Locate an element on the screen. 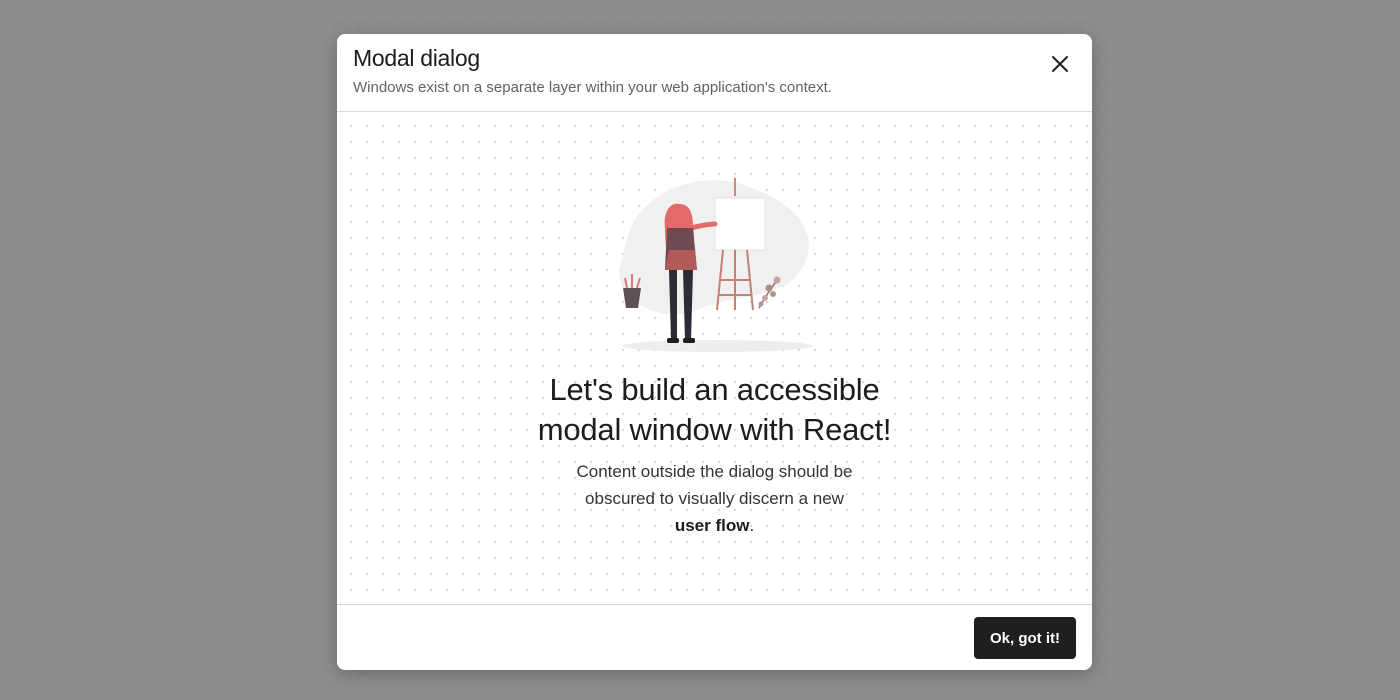  description-bold-text: user flow is located at coordinates (712, 525).